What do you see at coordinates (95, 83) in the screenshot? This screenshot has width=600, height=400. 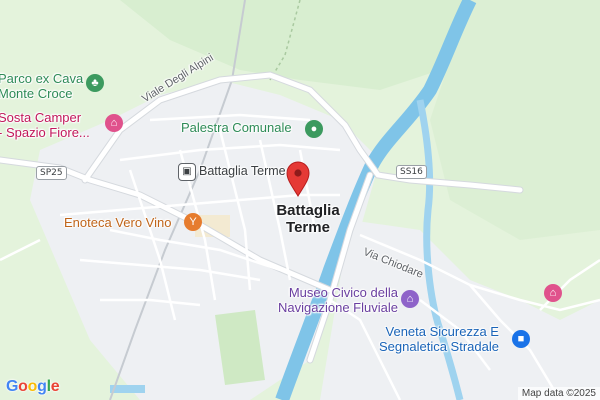 I see `tree-icon: ♣` at bounding box center [95, 83].